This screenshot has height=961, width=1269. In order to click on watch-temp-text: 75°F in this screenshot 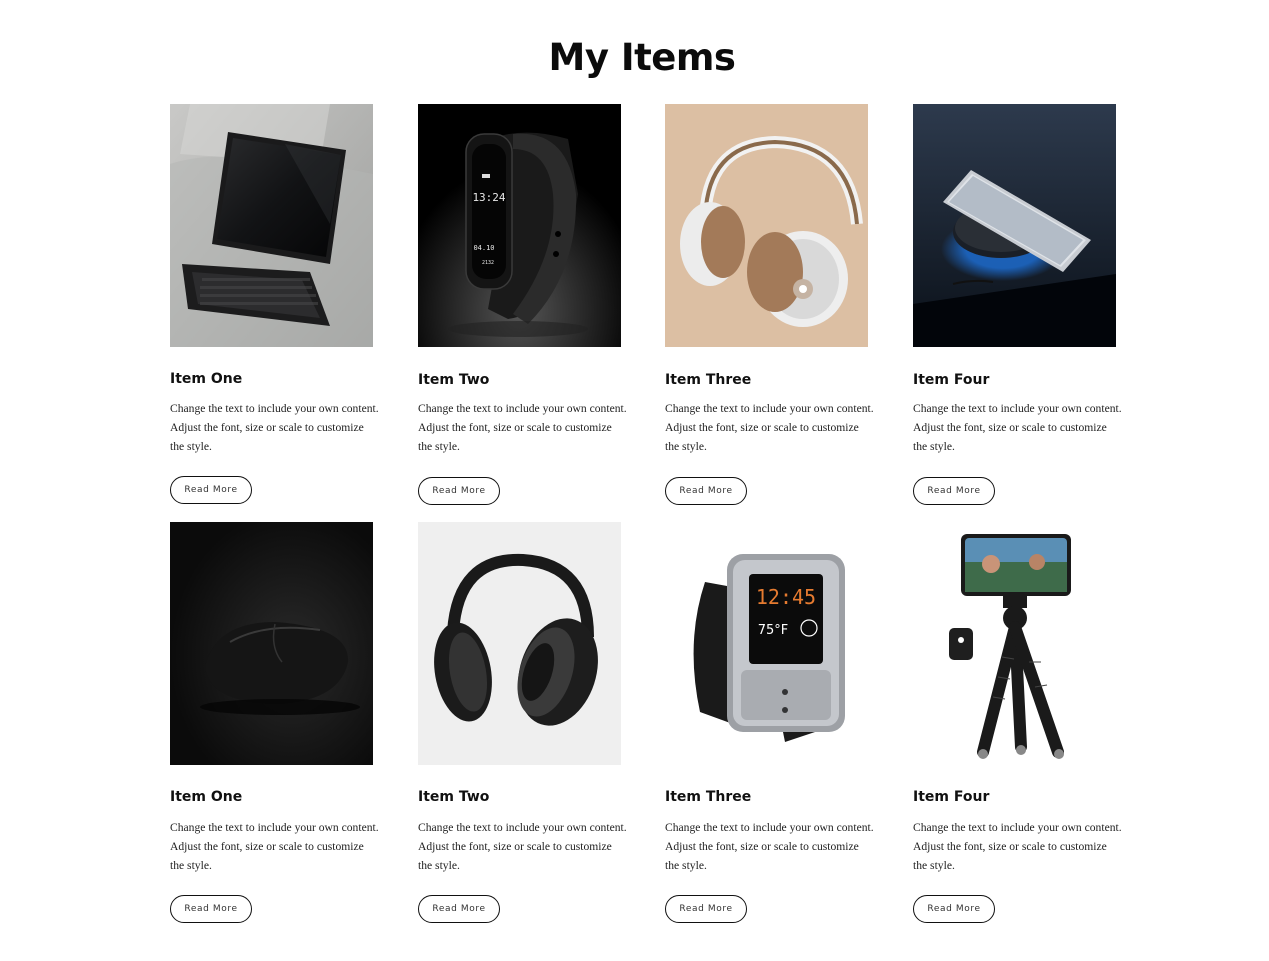, I will do `click(773, 630)`.